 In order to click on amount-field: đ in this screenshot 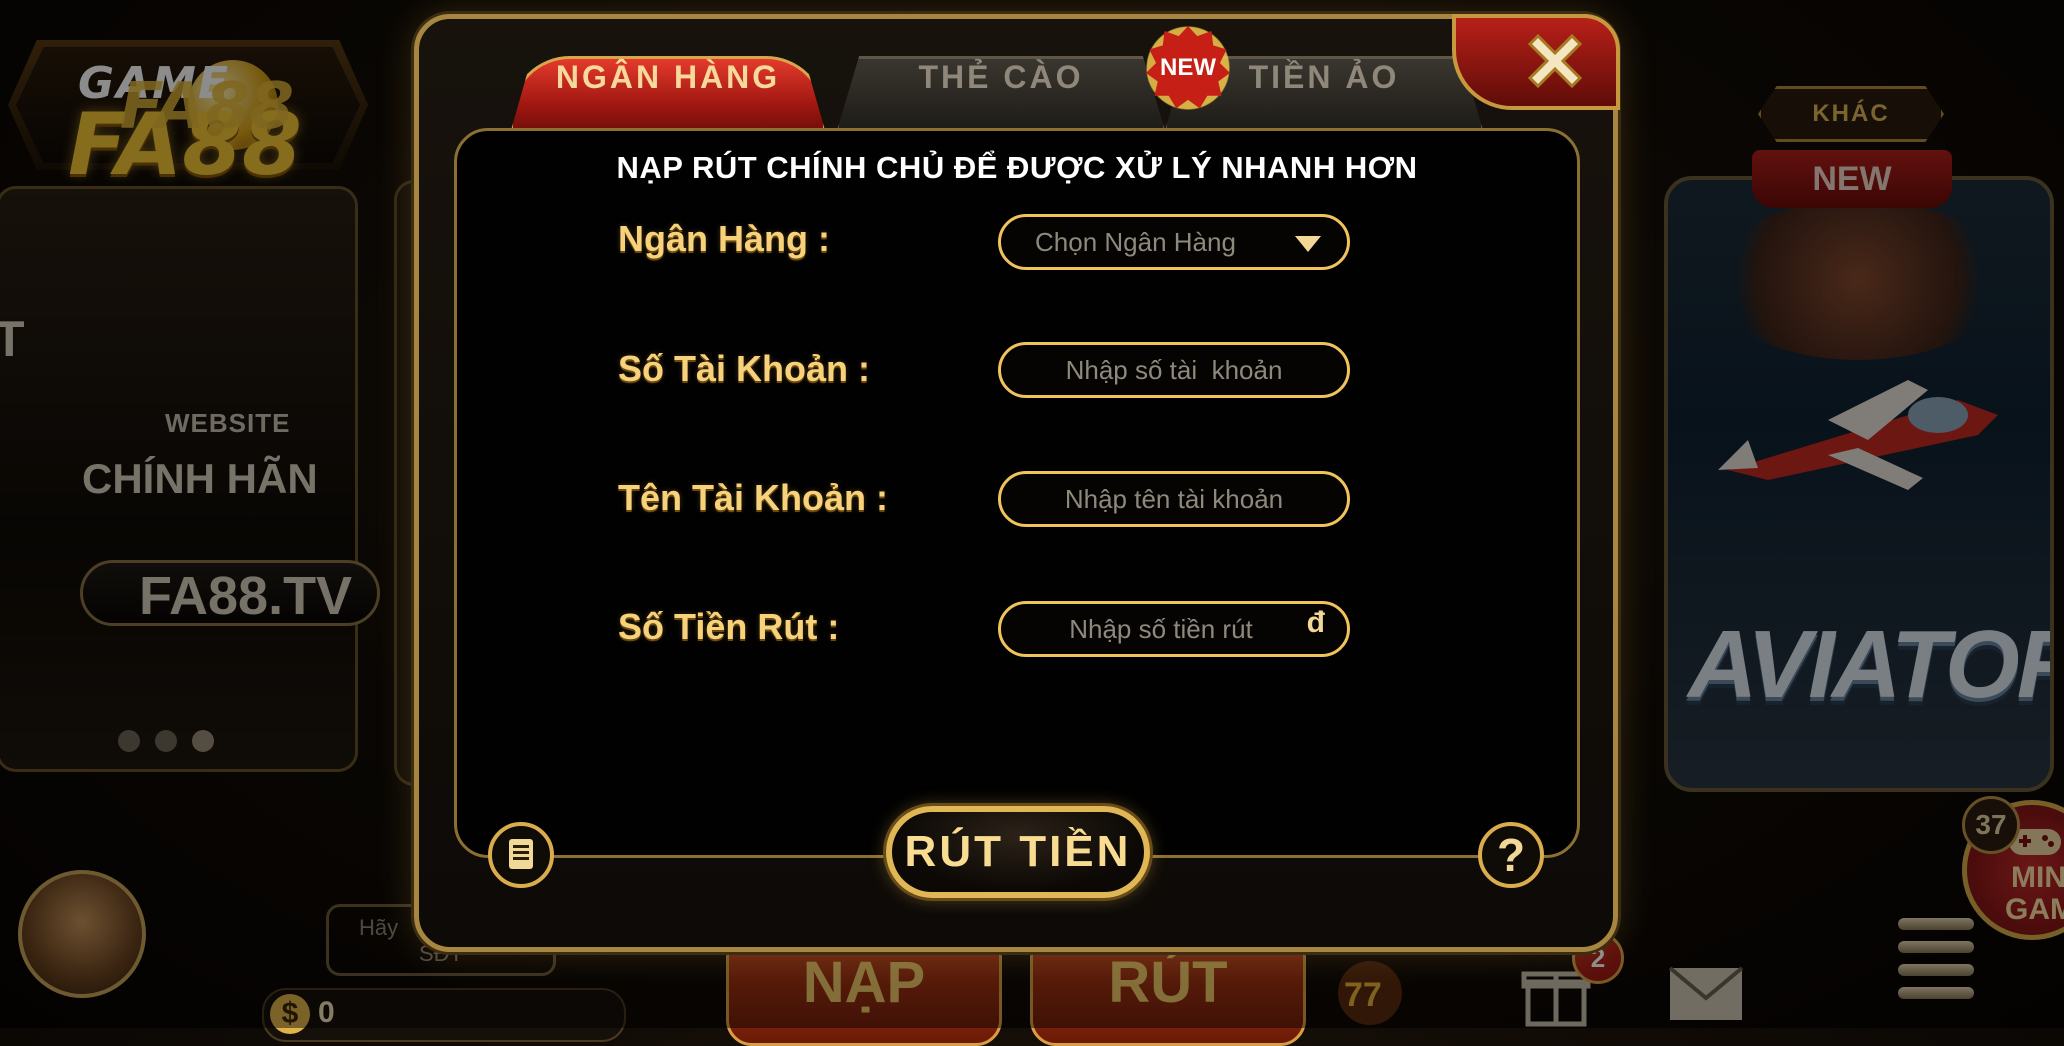, I will do `click(1174, 629)`.